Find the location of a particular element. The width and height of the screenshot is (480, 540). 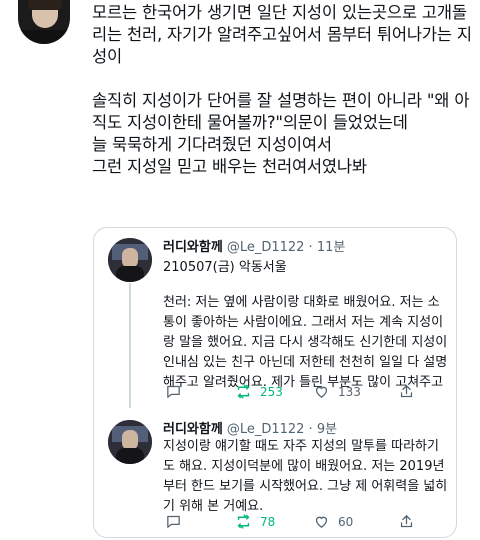

reply-button is located at coordinates (173, 391).